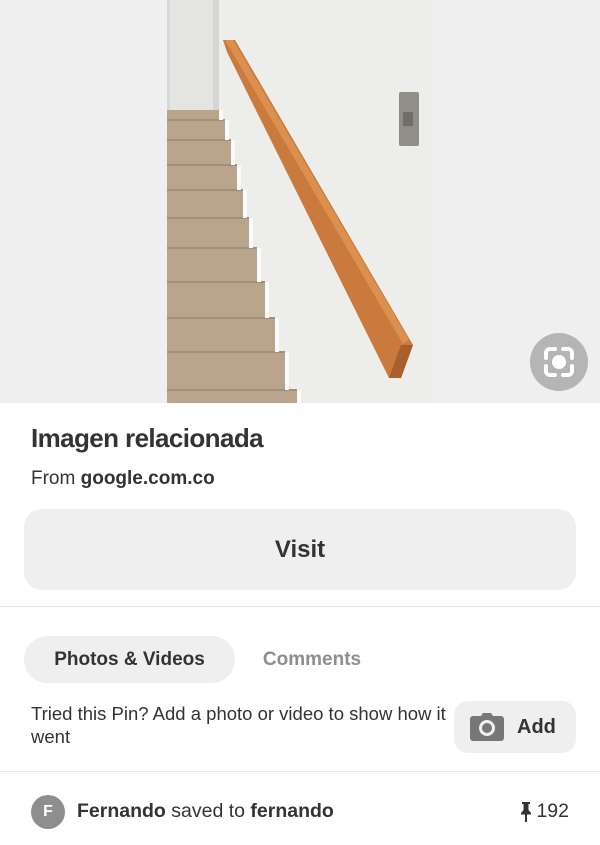 The height and width of the screenshot is (845, 600). Describe the element at coordinates (48, 812) in the screenshot. I see `avatar: F` at that location.